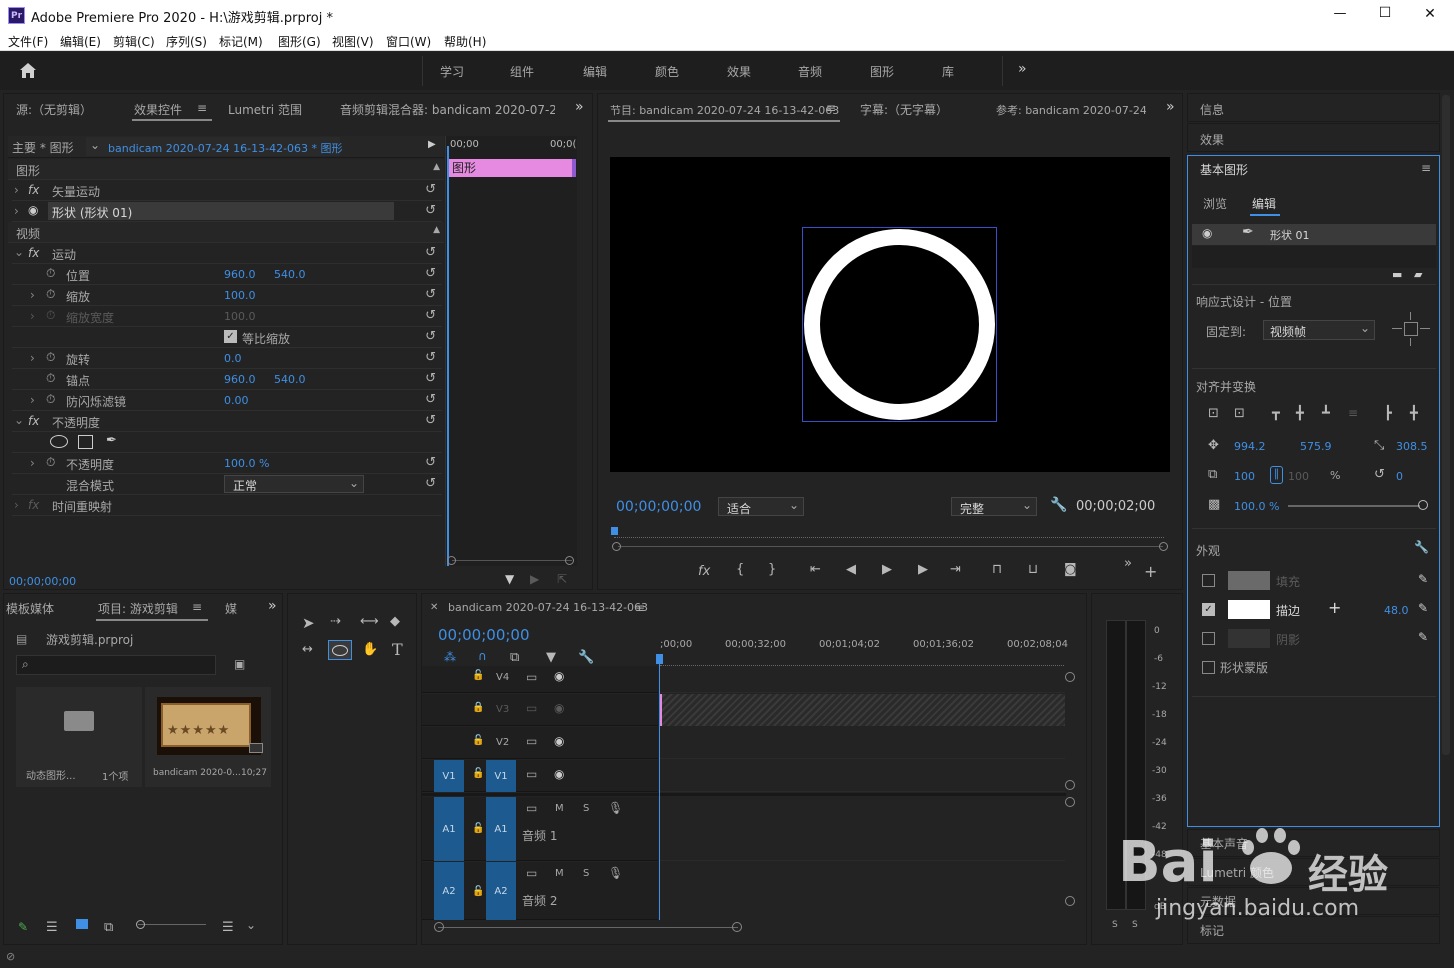 The height and width of the screenshot is (968, 1454). What do you see at coordinates (227, 421) in the screenshot?
I see `row-opacity-effect: ⌄ fx 不透明度 ↺` at bounding box center [227, 421].